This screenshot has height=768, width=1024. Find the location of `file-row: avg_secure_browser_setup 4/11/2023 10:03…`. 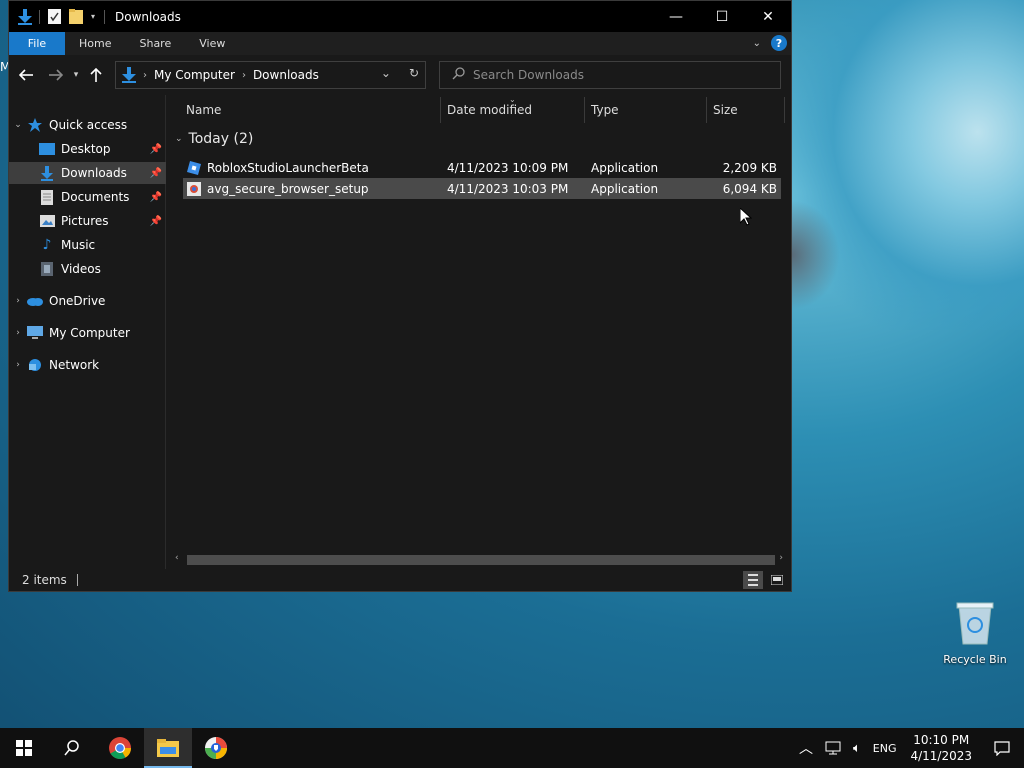

file-row: avg_secure_browser_setup 4/11/2023 10:03… is located at coordinates (482, 188).